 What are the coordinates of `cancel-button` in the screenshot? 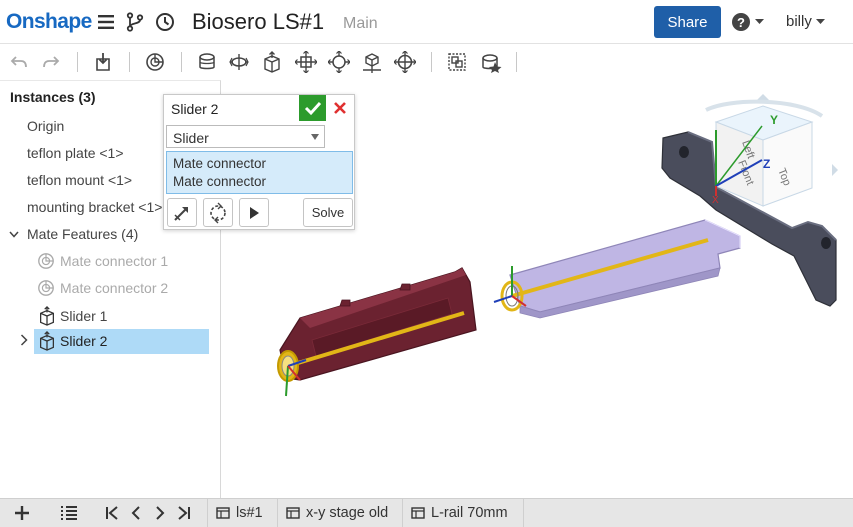 It's located at (340, 108).